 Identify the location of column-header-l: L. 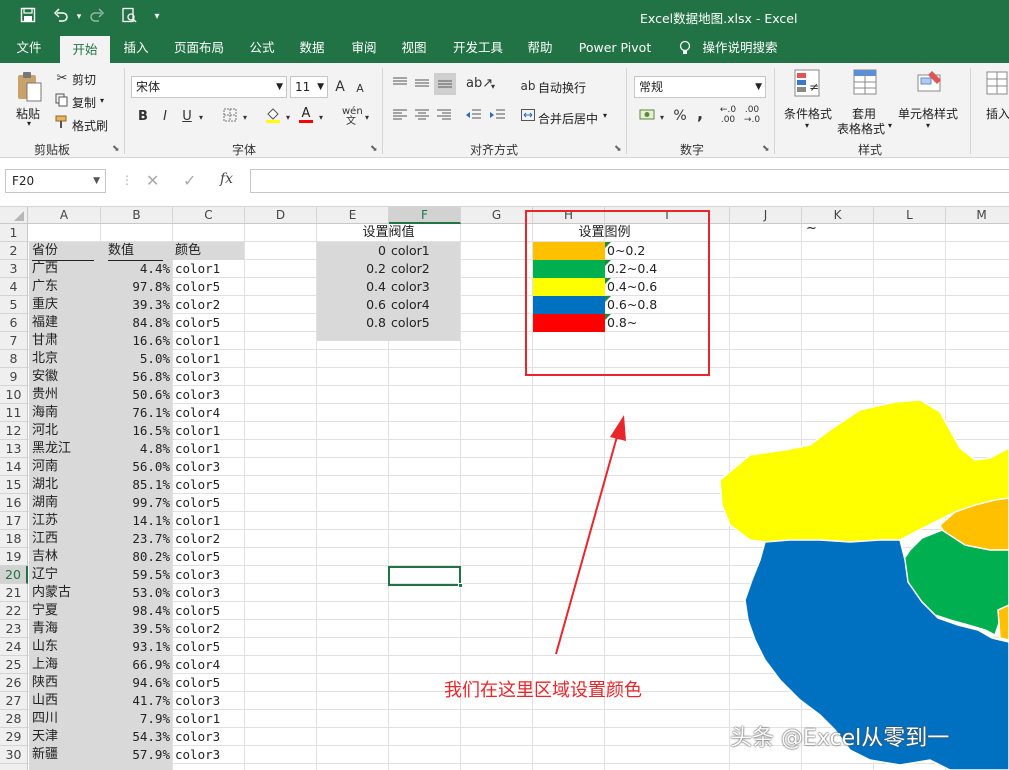
(910, 215).